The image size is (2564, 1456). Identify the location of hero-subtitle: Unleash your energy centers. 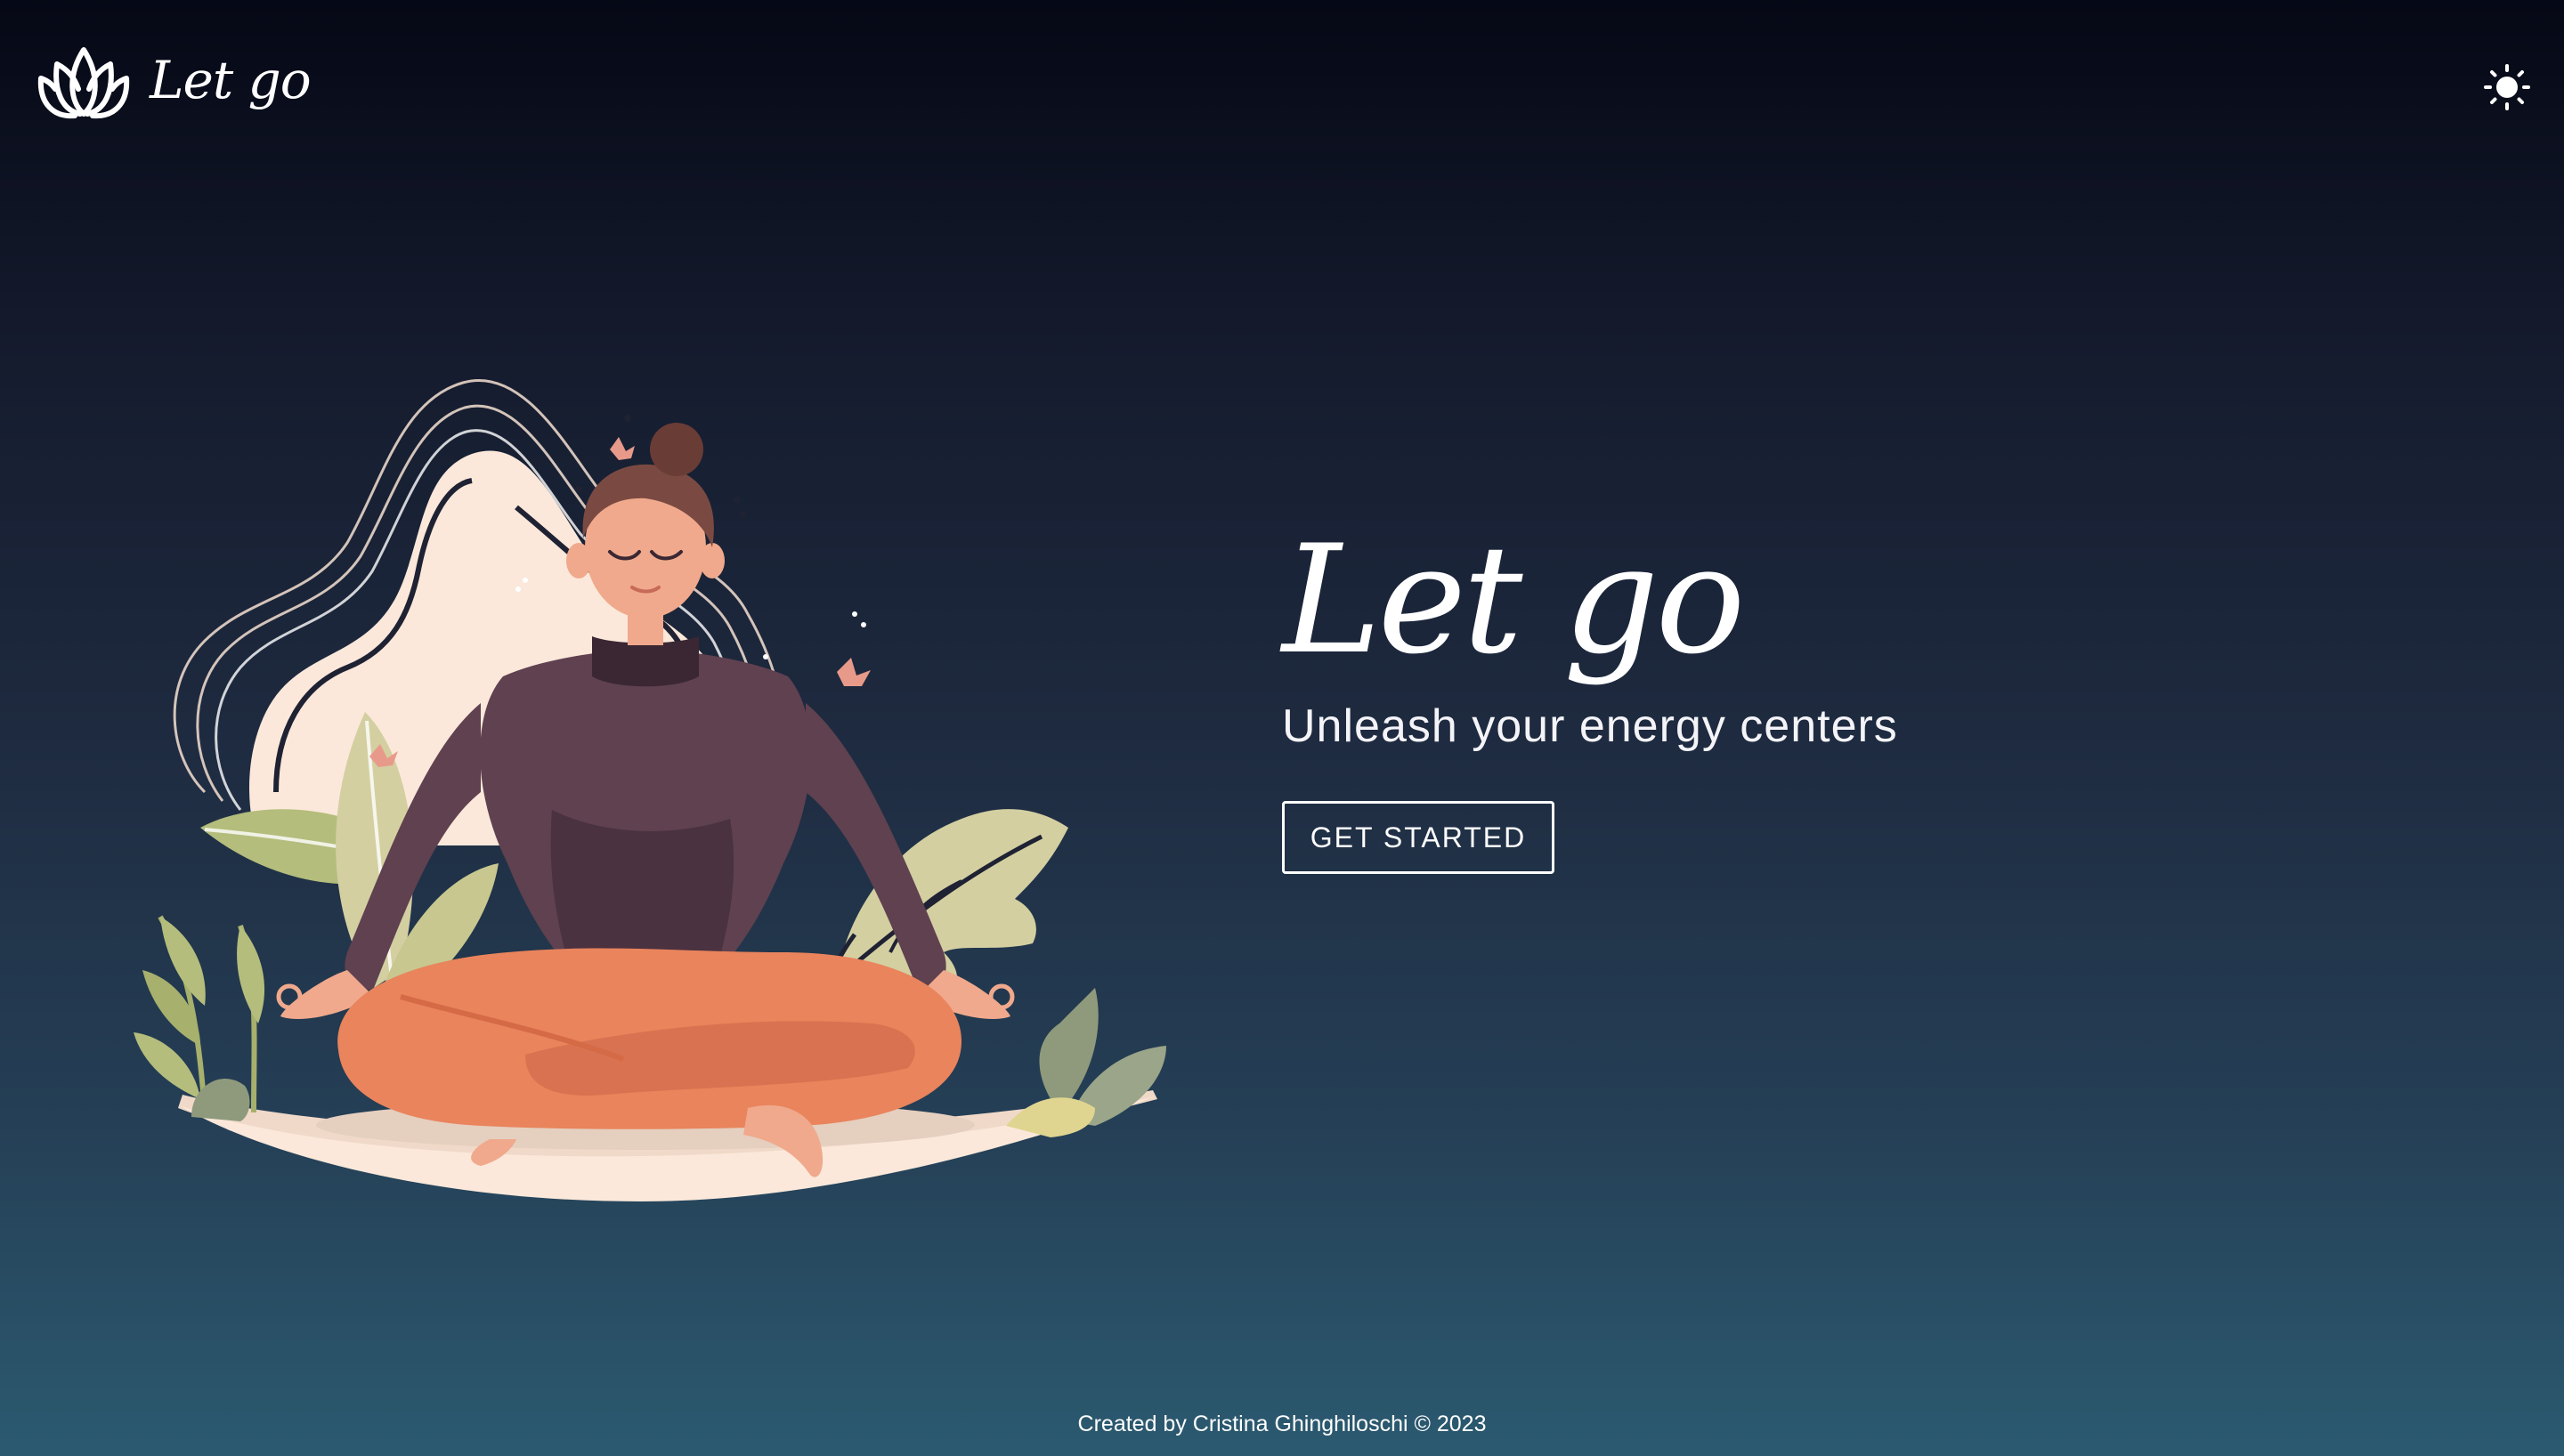
(1590, 726).